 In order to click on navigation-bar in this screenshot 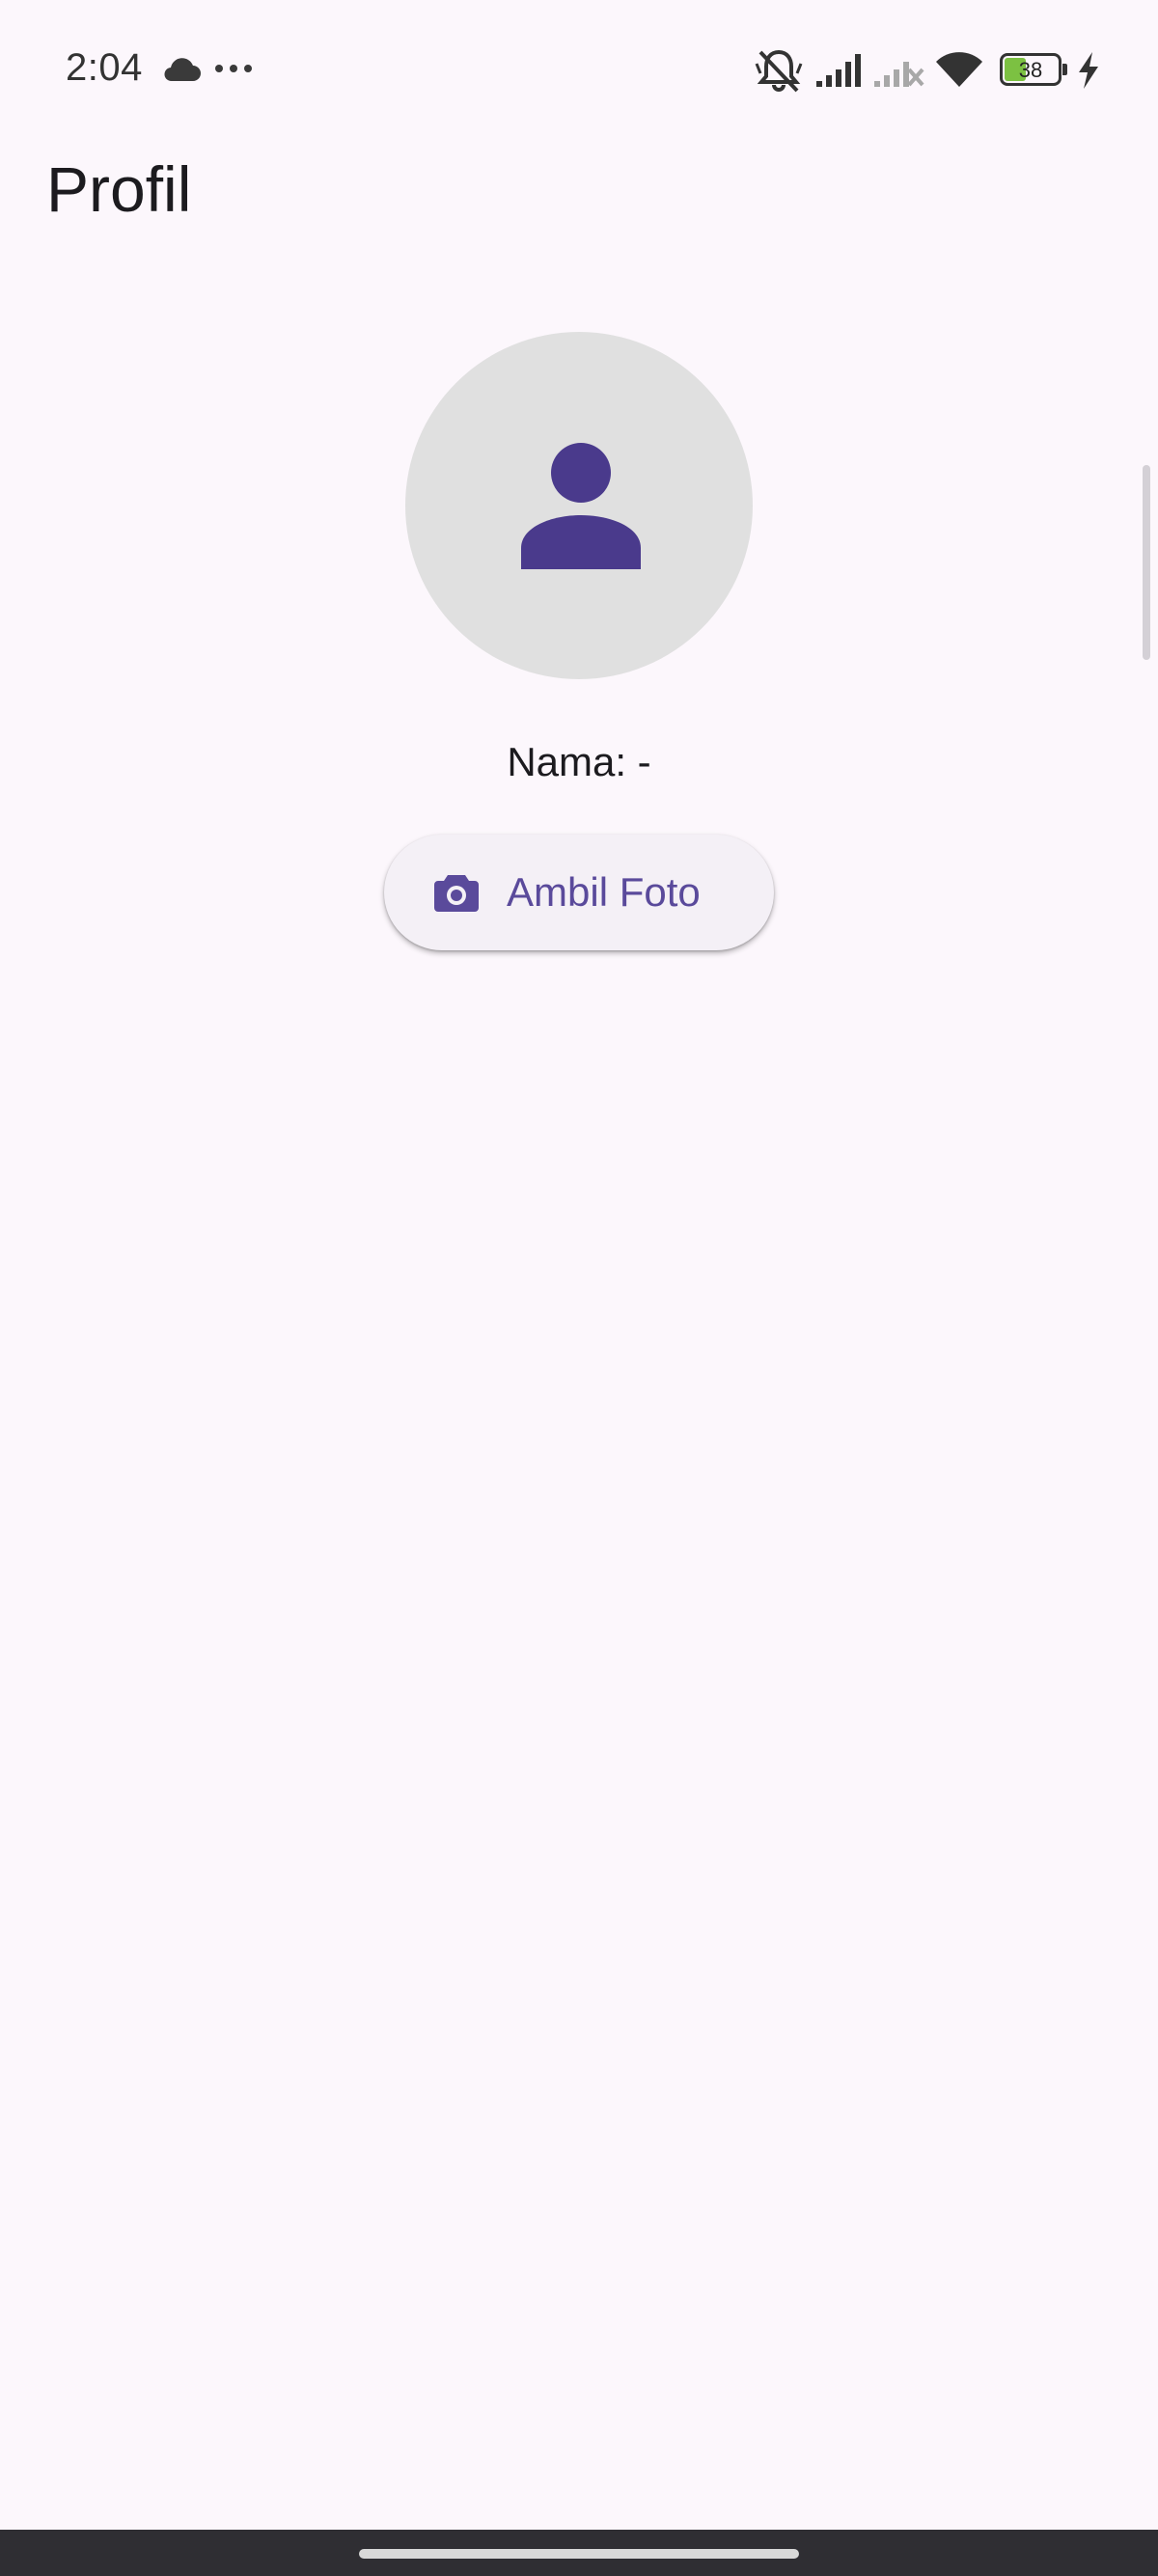, I will do `click(579, 2553)`.